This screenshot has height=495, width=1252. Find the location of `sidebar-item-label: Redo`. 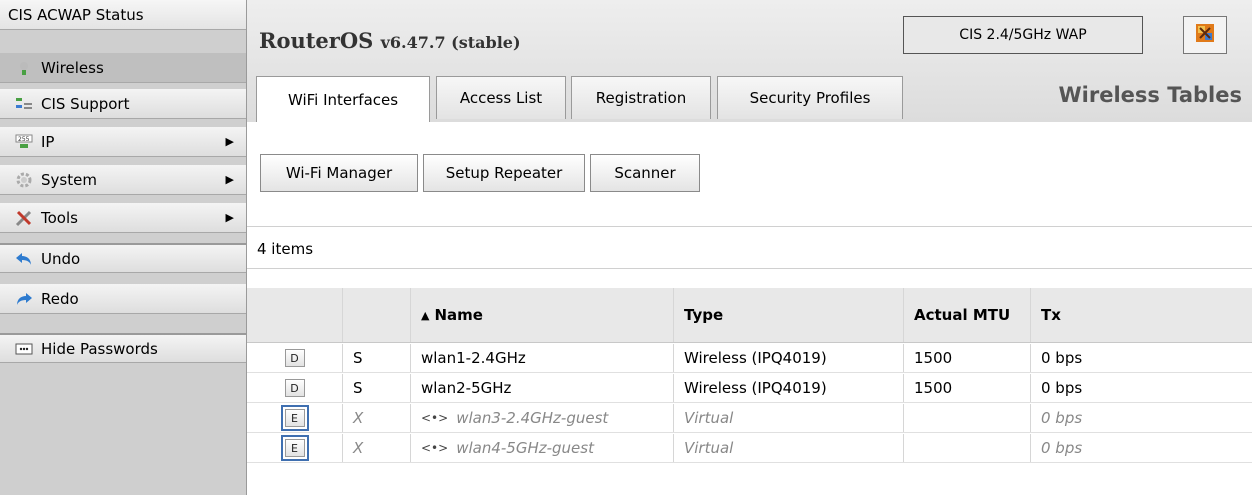

sidebar-item-label: Redo is located at coordinates (60, 298).